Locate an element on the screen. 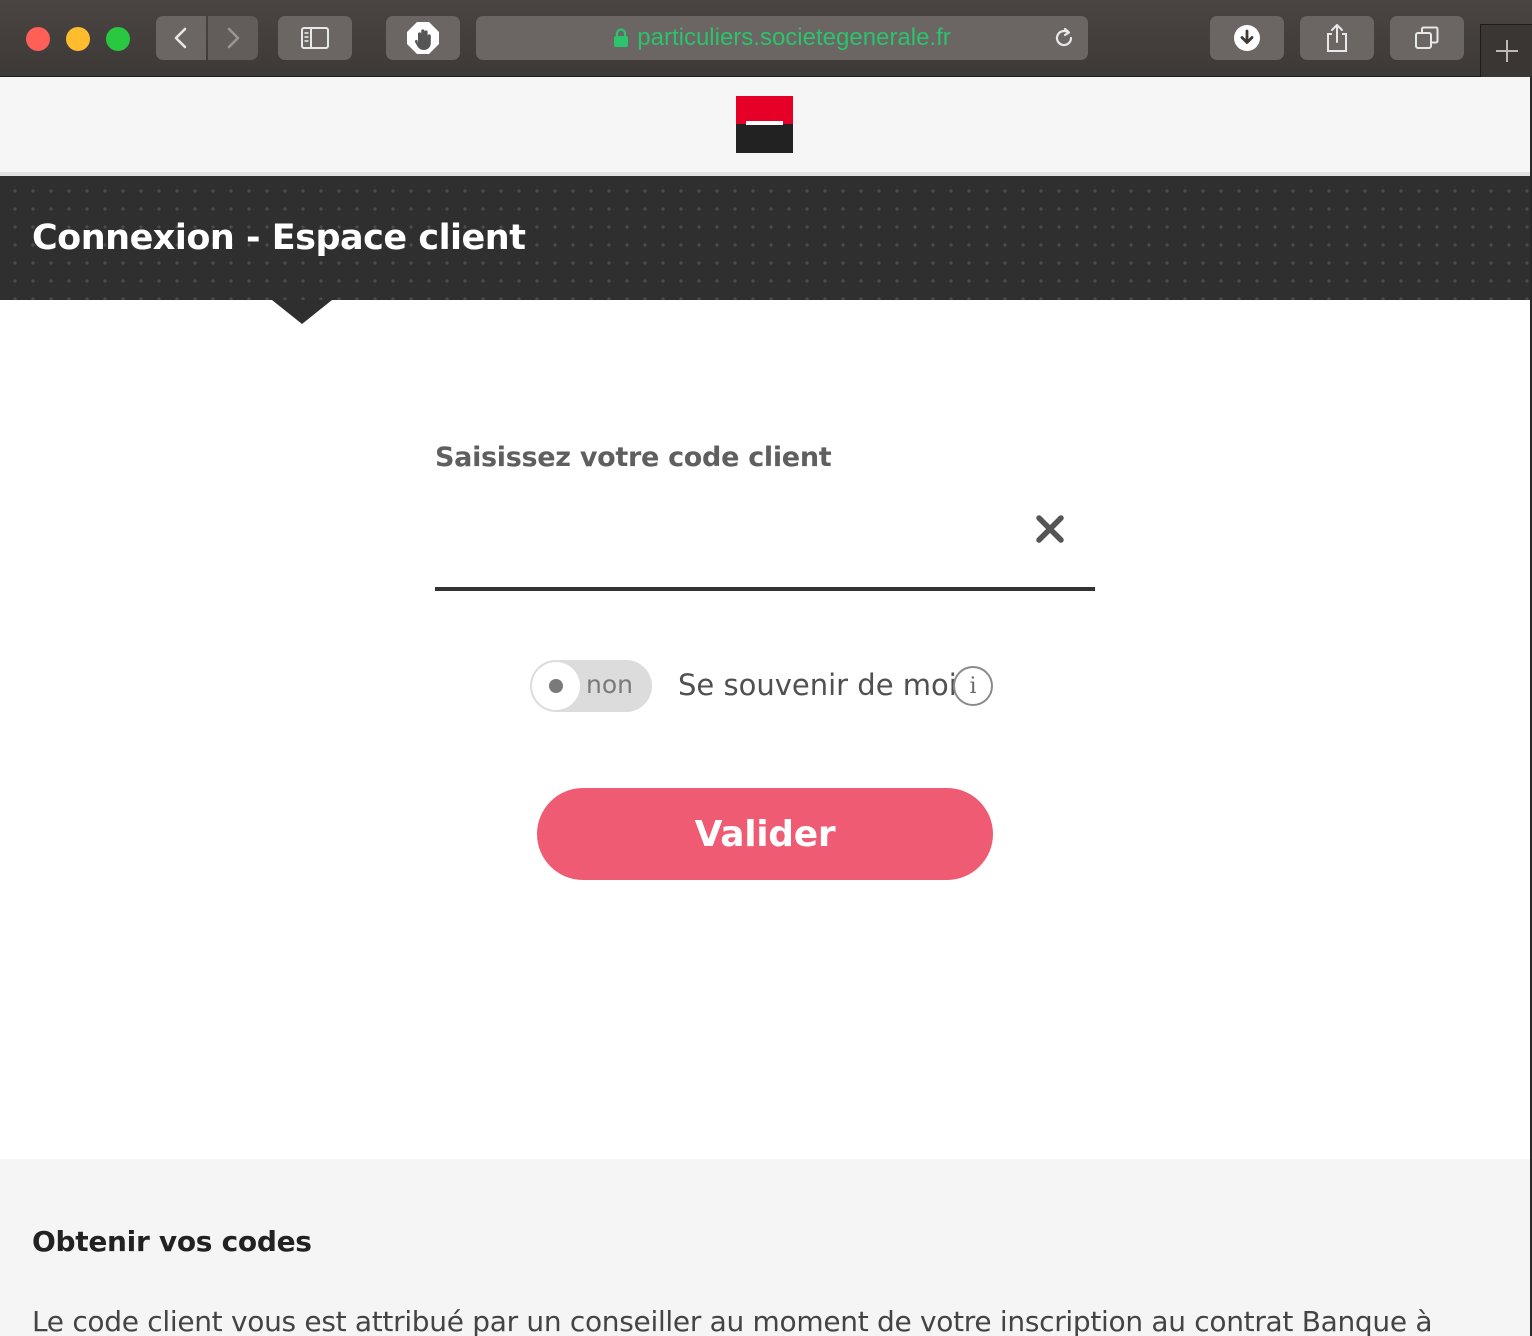 This screenshot has width=1532, height=1336. browser-toolbar: particuliers.societegenerale.fr is located at coordinates (766, 38).